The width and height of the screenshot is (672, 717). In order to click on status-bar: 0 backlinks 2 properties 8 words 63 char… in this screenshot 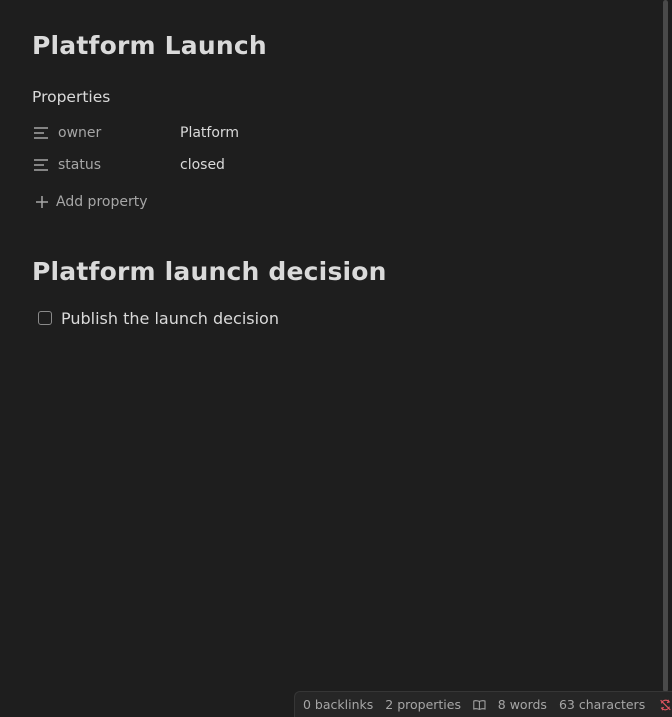, I will do `click(483, 704)`.